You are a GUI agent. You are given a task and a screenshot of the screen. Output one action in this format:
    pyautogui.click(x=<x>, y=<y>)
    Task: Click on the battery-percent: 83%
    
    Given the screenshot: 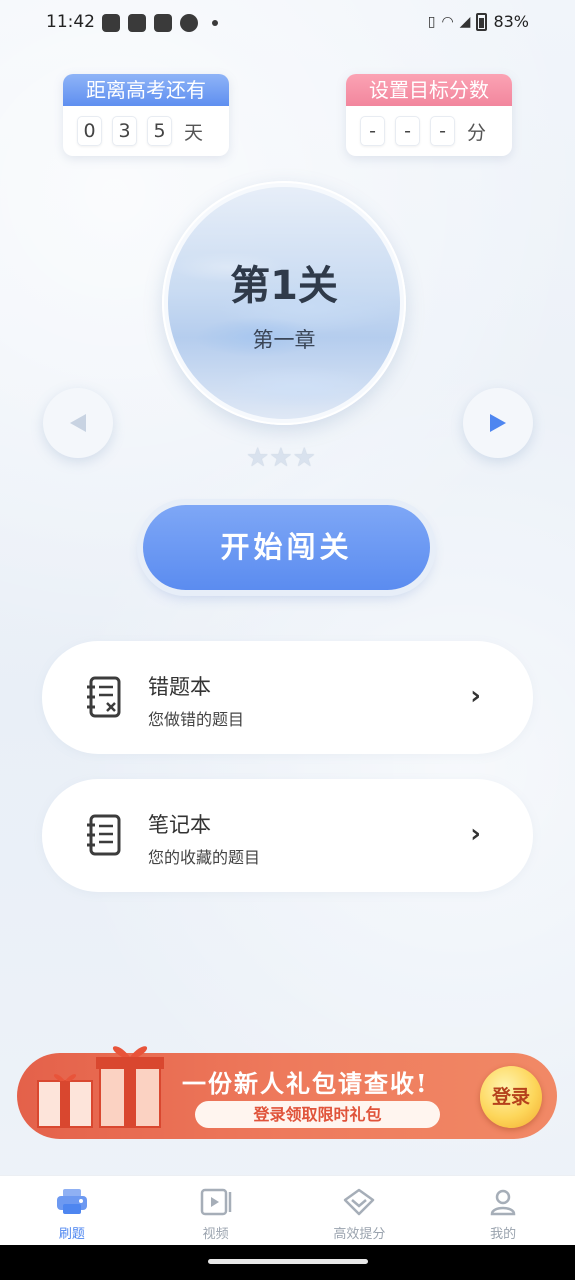 What is the action you would take?
    pyautogui.click(x=511, y=21)
    